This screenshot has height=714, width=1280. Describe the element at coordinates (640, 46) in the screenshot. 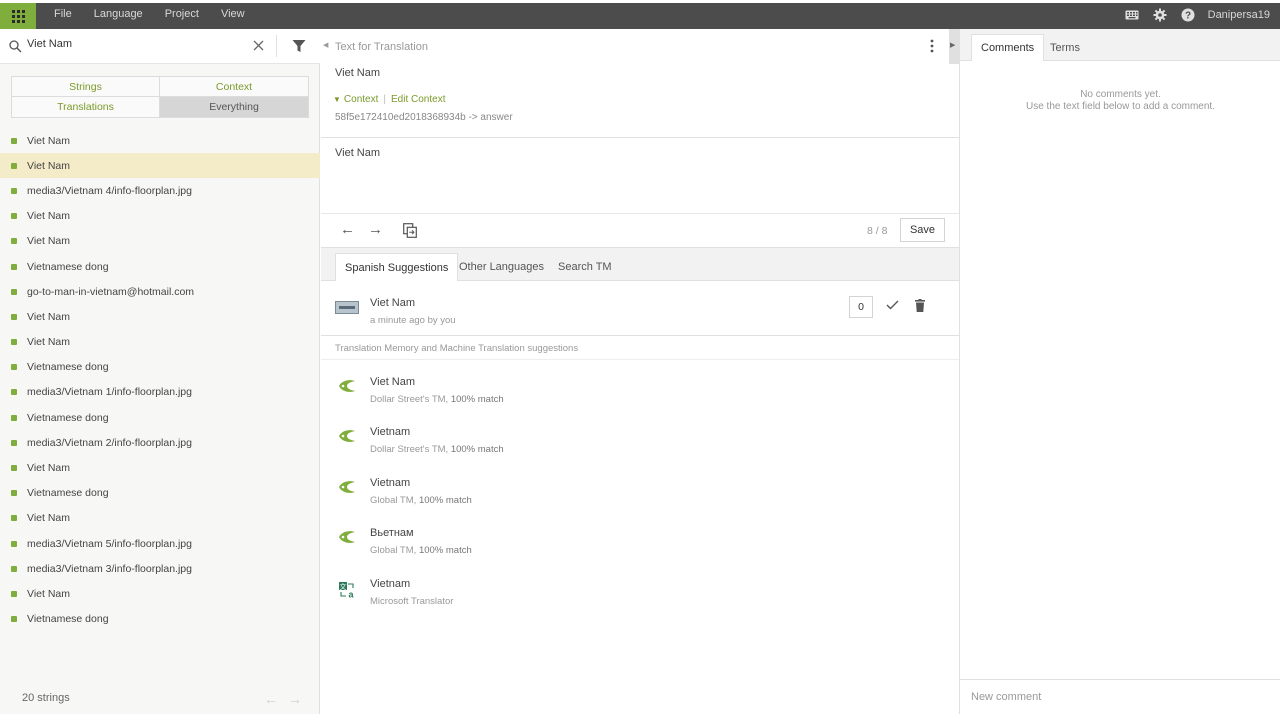

I see `source-header: ◀ Text for Translation ▶` at that location.